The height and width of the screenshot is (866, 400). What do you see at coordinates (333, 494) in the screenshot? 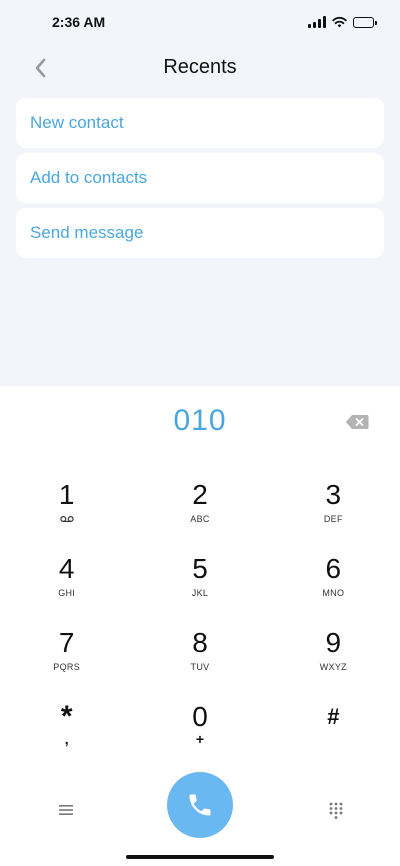
I see `key-digit: 3` at bounding box center [333, 494].